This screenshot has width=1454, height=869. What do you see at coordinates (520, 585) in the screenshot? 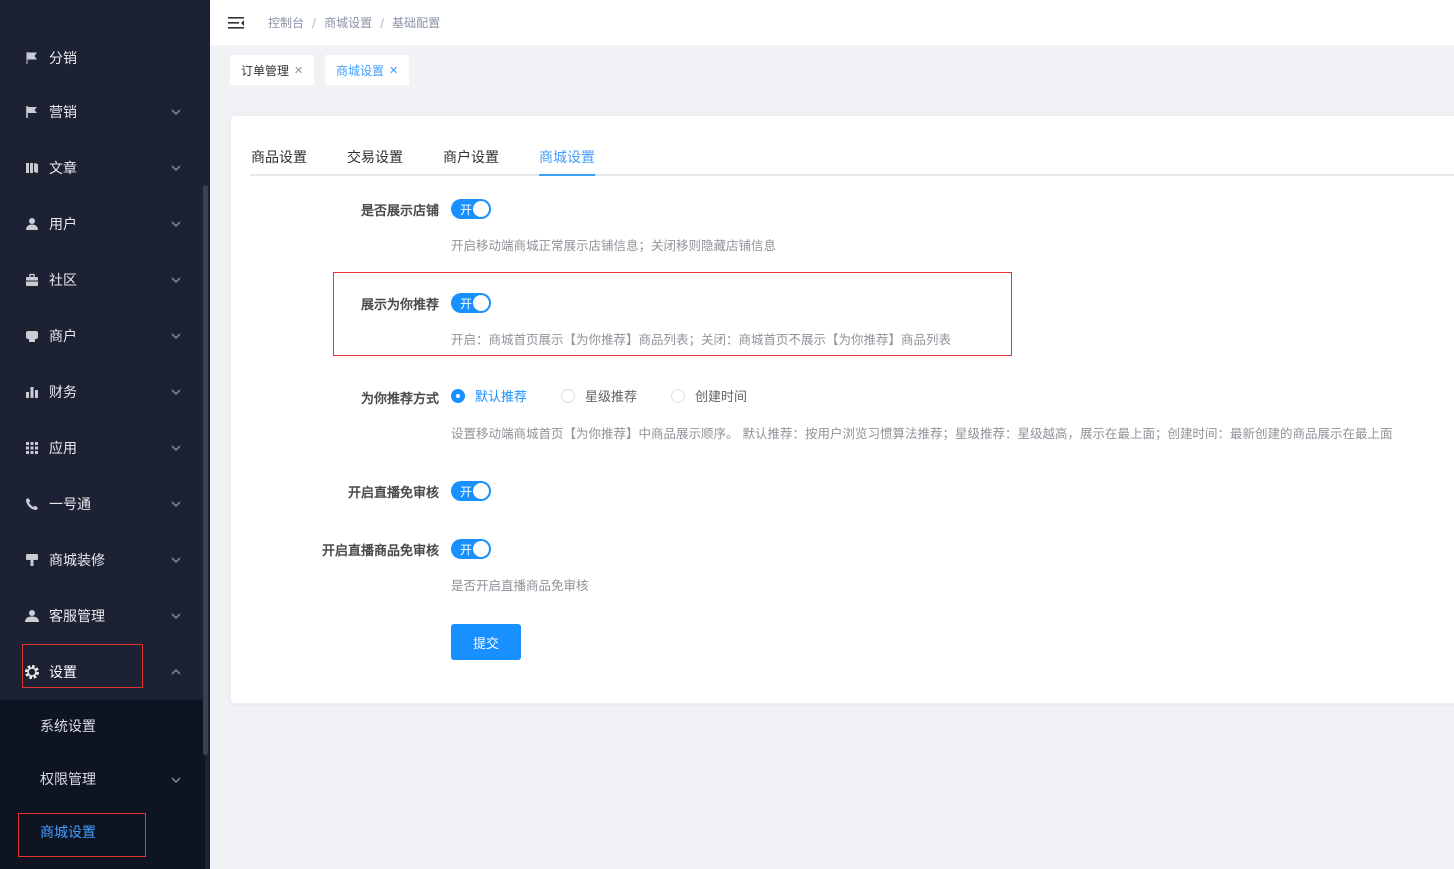
I see `live-goods-no-review-hint: 是否开启直播商品免审核` at bounding box center [520, 585].